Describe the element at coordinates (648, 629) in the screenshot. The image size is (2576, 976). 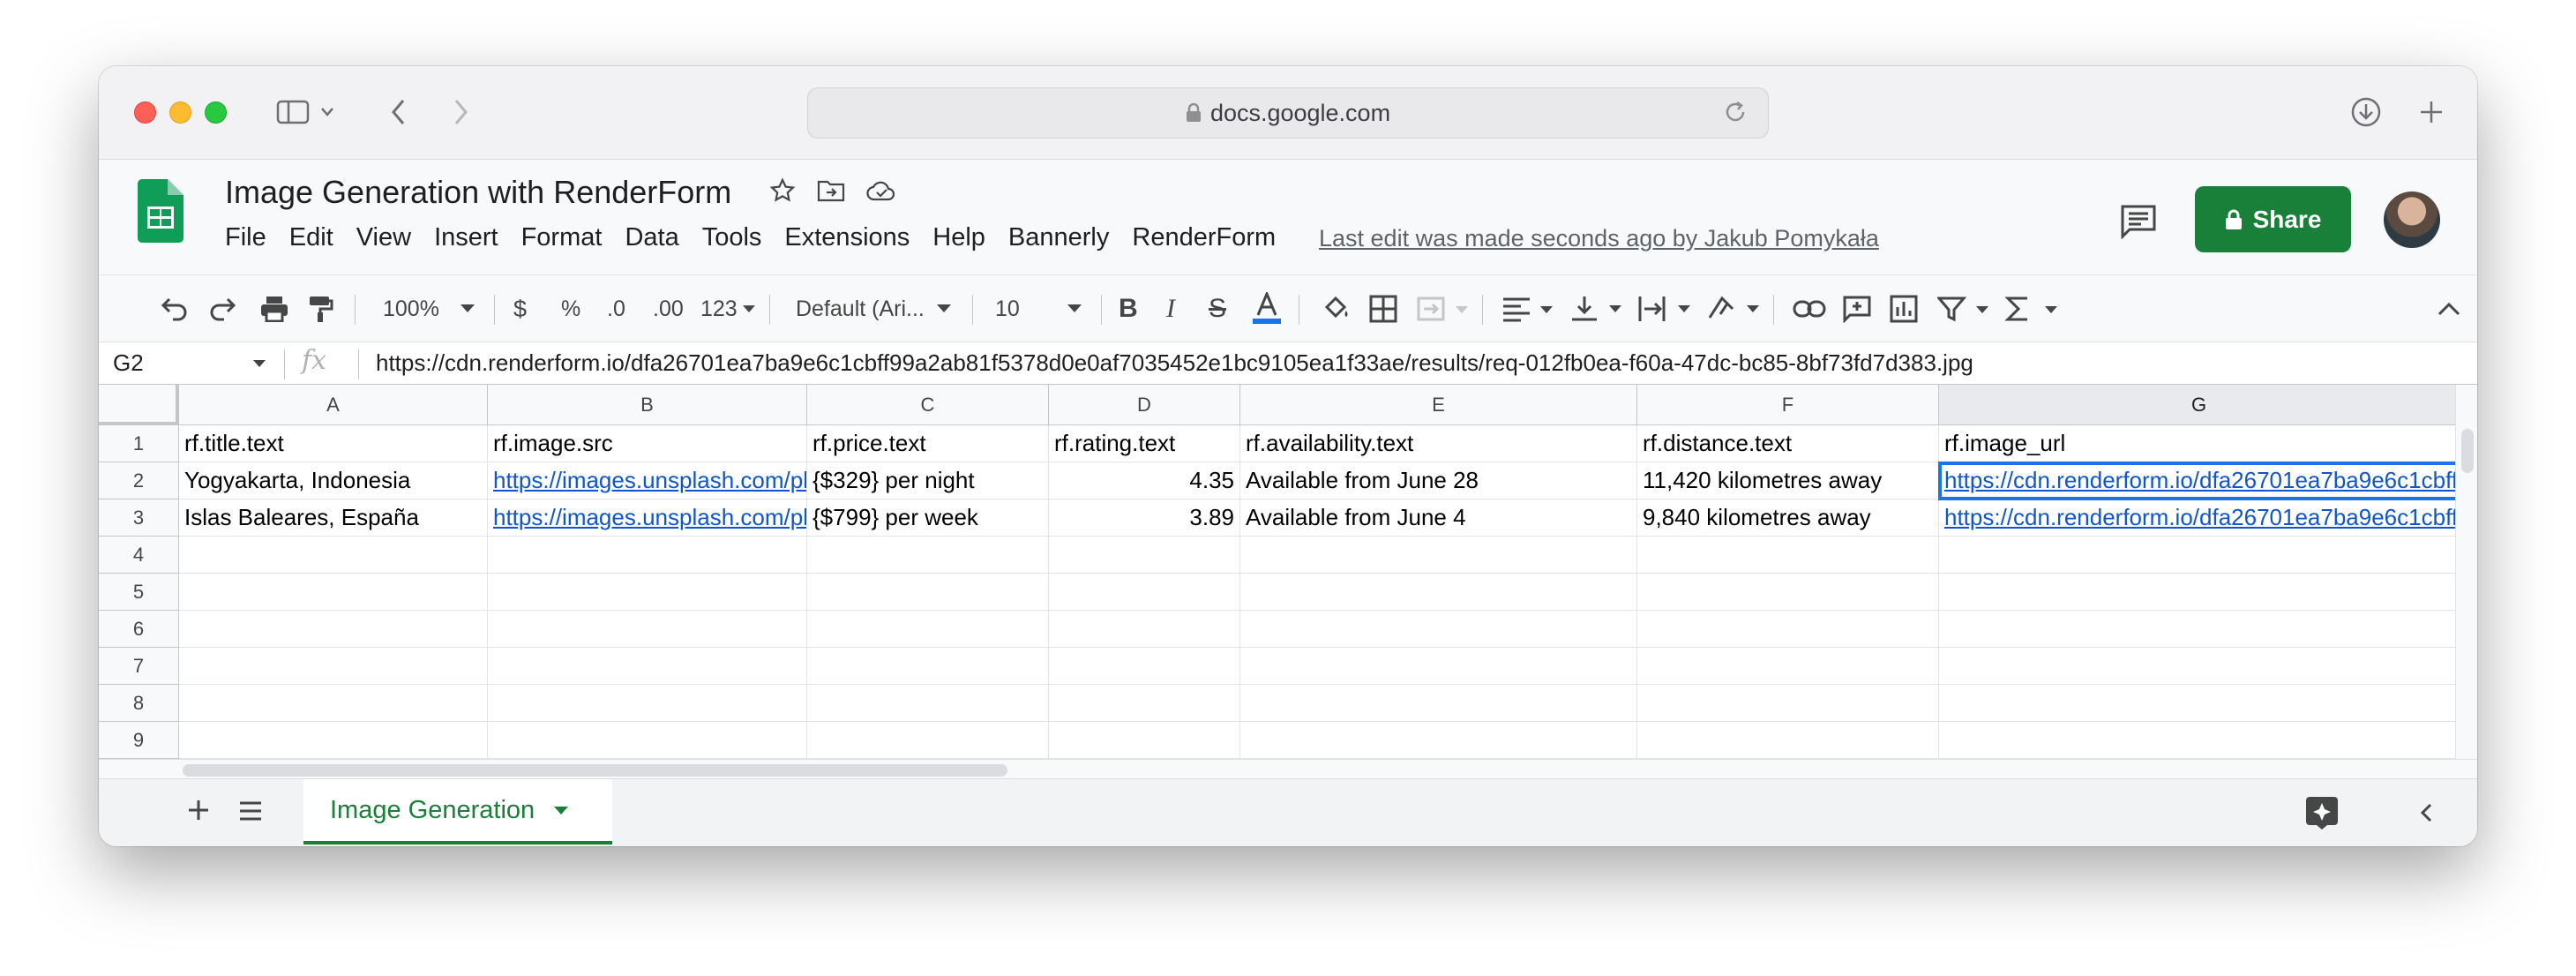
I see `cell-b6` at that location.